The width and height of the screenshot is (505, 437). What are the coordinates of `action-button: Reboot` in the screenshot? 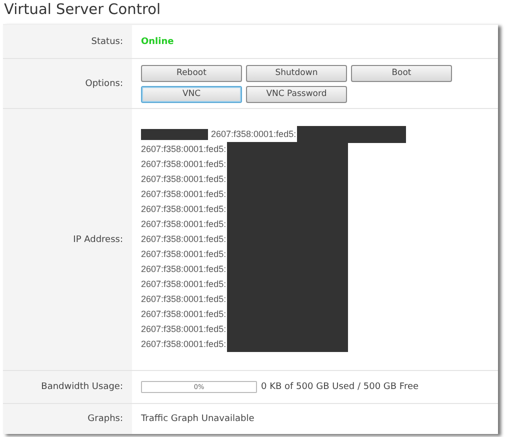 It's located at (191, 73).